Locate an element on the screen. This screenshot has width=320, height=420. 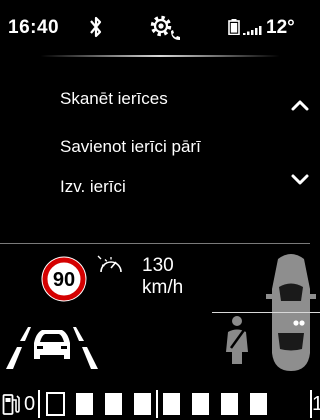
settings-phone-icon is located at coordinates (165, 27).